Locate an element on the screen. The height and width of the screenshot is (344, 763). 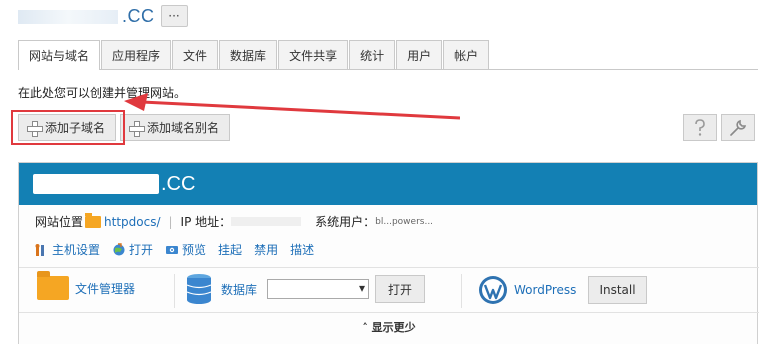
preview-label: 预览 is located at coordinates (194, 250).